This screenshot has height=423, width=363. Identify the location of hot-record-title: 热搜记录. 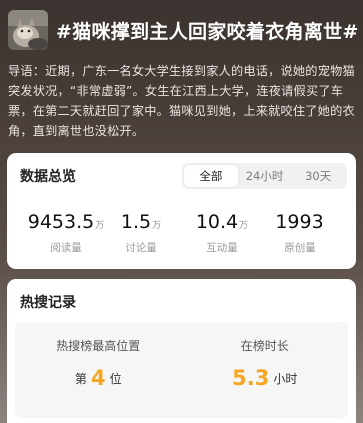
(48, 303).